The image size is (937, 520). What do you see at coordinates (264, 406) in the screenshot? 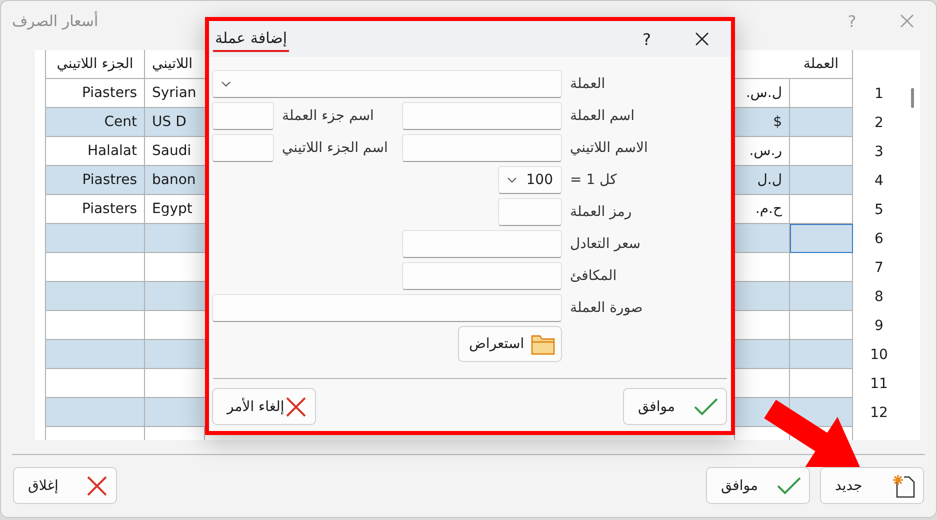
I see `cancel-button: إلغاء الأمر` at bounding box center [264, 406].